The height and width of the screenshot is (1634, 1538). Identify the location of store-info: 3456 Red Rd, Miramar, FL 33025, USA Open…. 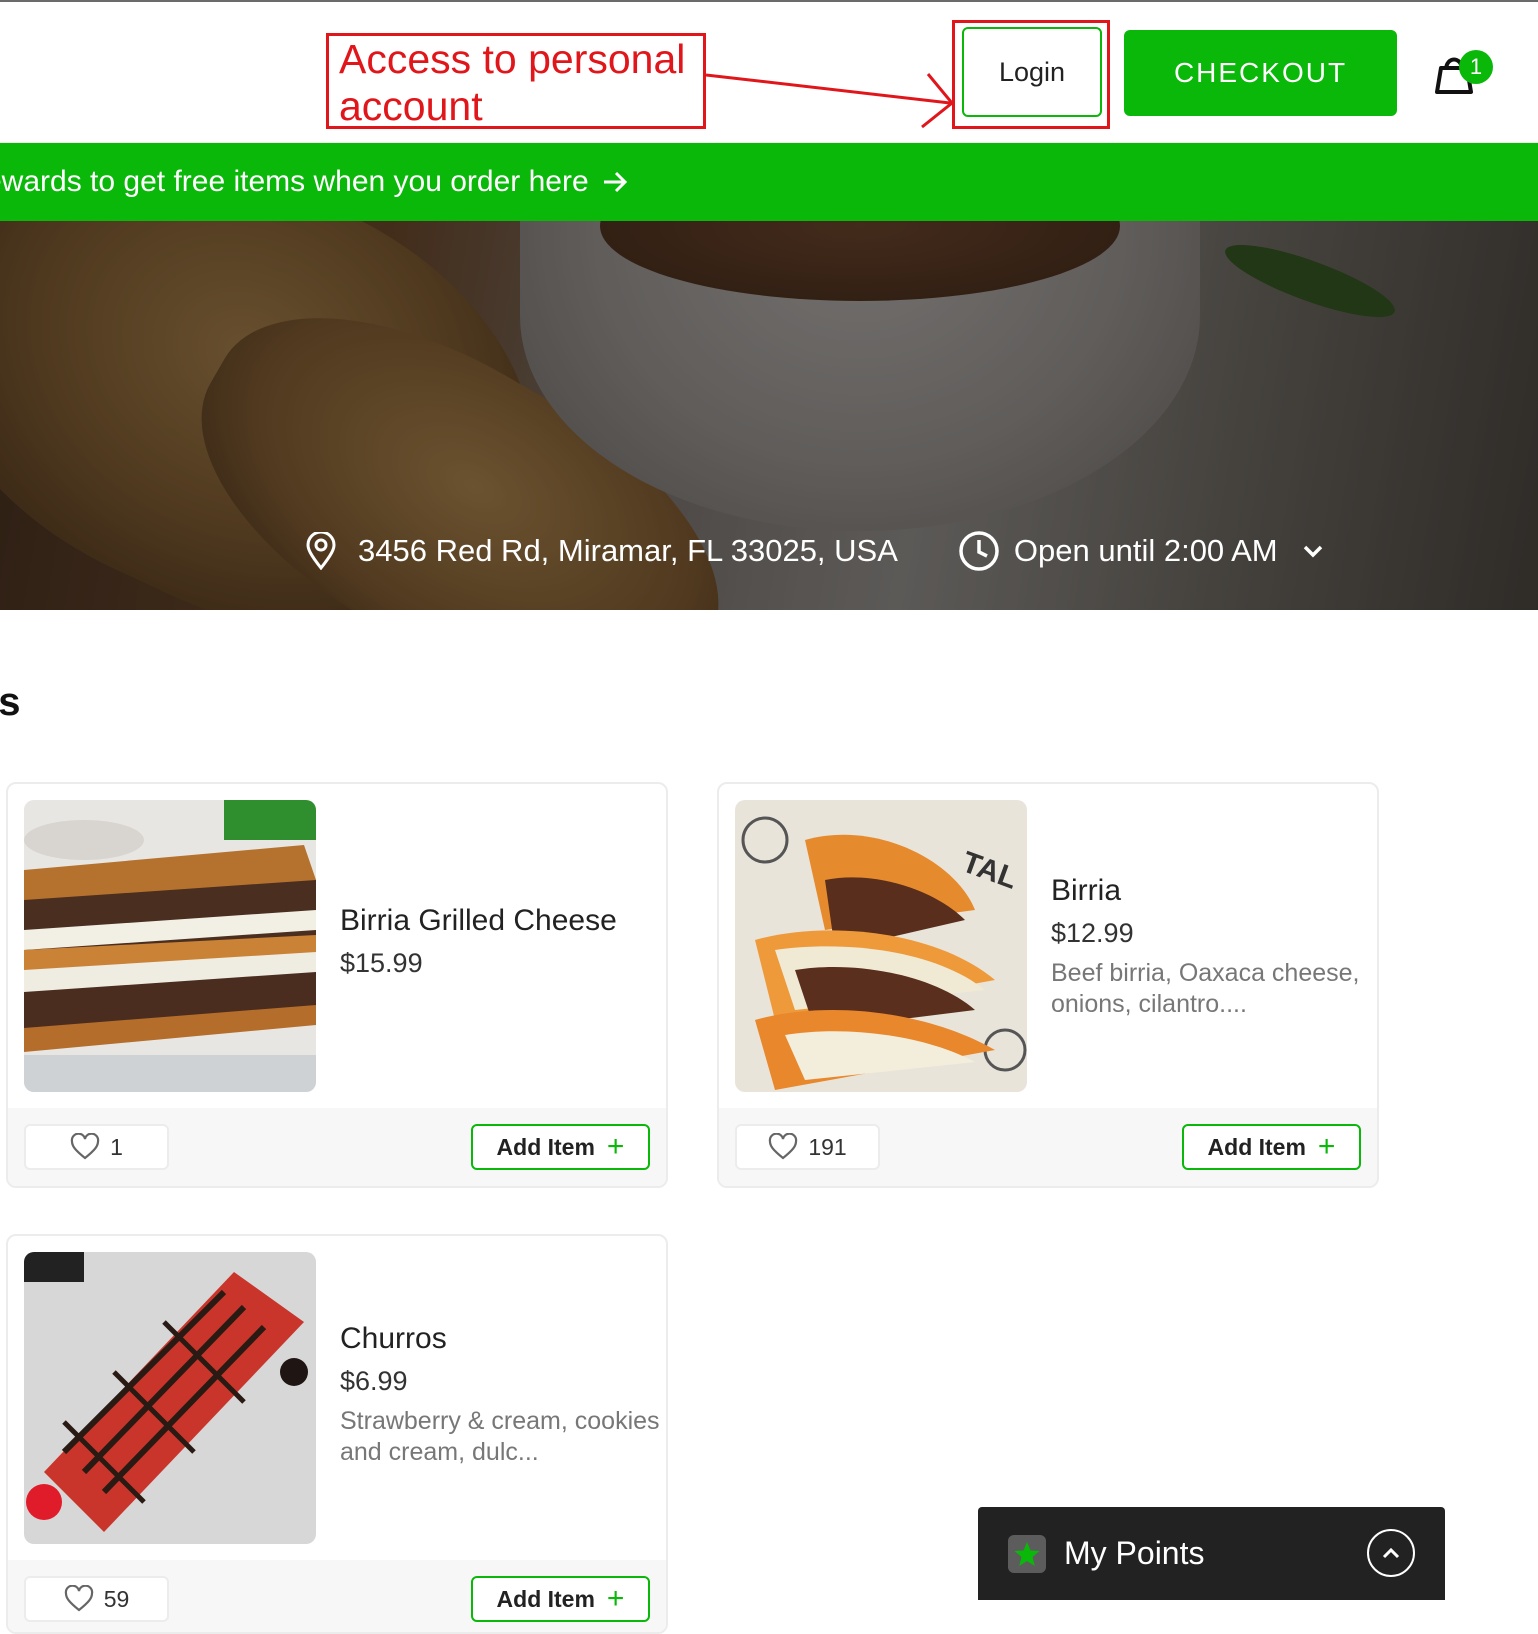
(815, 551).